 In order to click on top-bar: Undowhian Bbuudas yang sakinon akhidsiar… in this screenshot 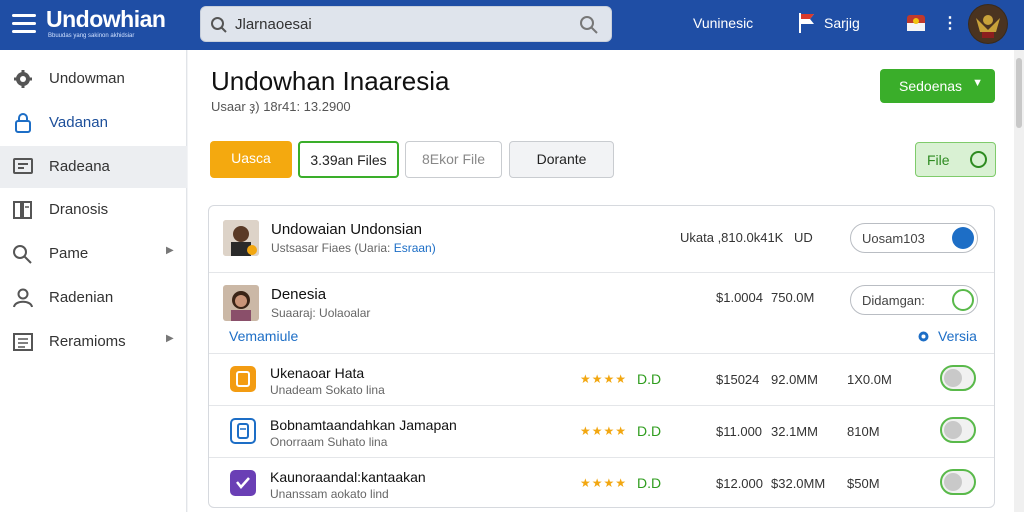, I will do `click(512, 25)`.